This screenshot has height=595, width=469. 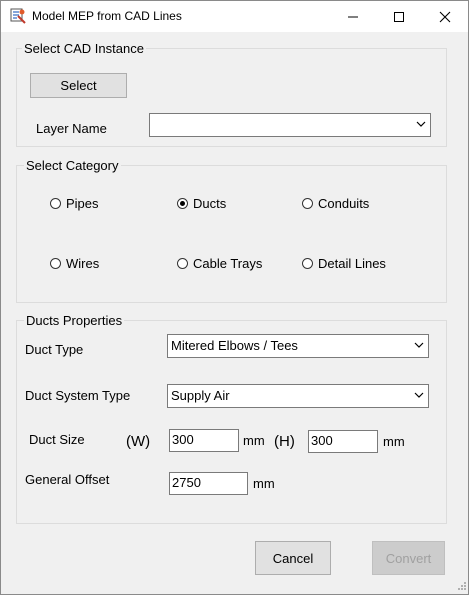 What do you see at coordinates (290, 125) in the screenshot?
I see `layer-name-dropdown` at bounding box center [290, 125].